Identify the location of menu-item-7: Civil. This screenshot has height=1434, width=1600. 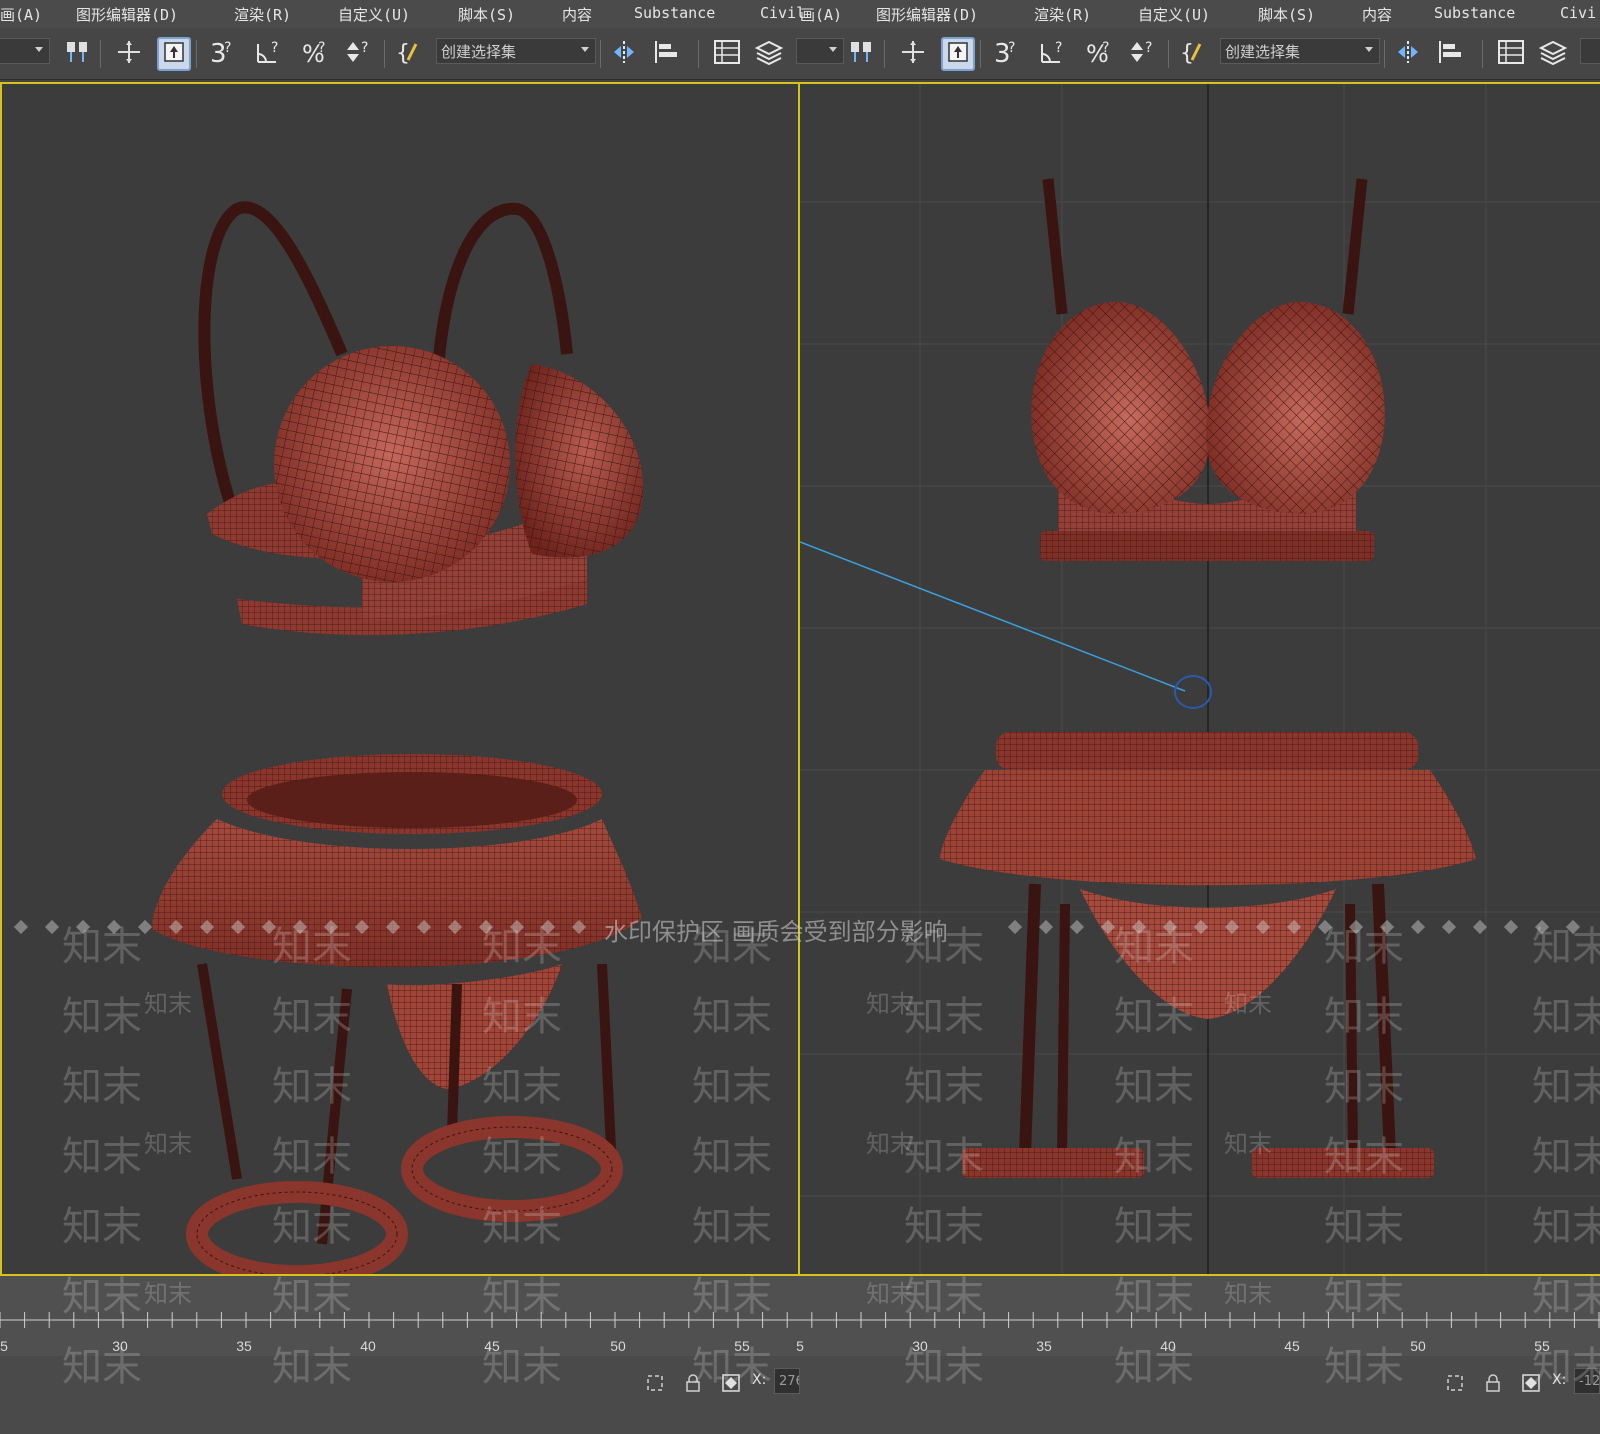
(782, 13).